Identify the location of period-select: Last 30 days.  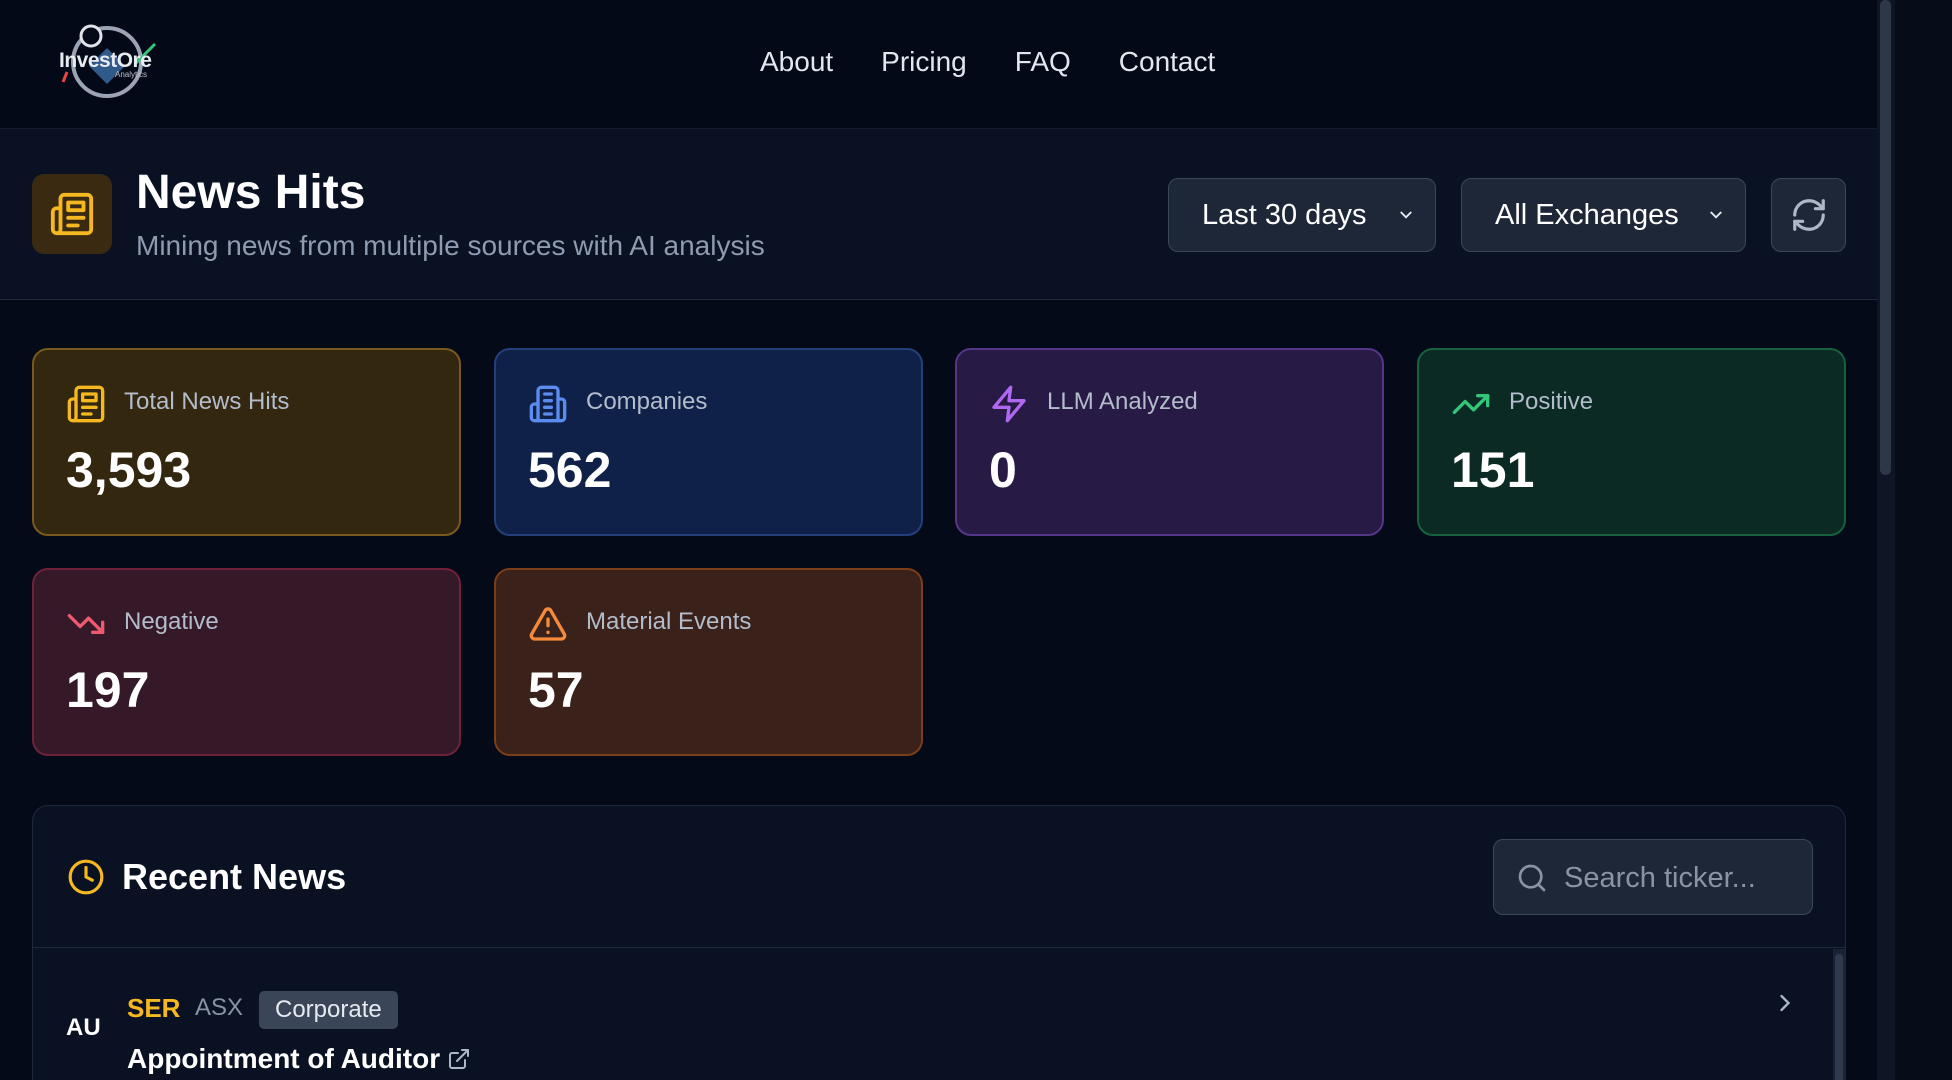
(1302, 215).